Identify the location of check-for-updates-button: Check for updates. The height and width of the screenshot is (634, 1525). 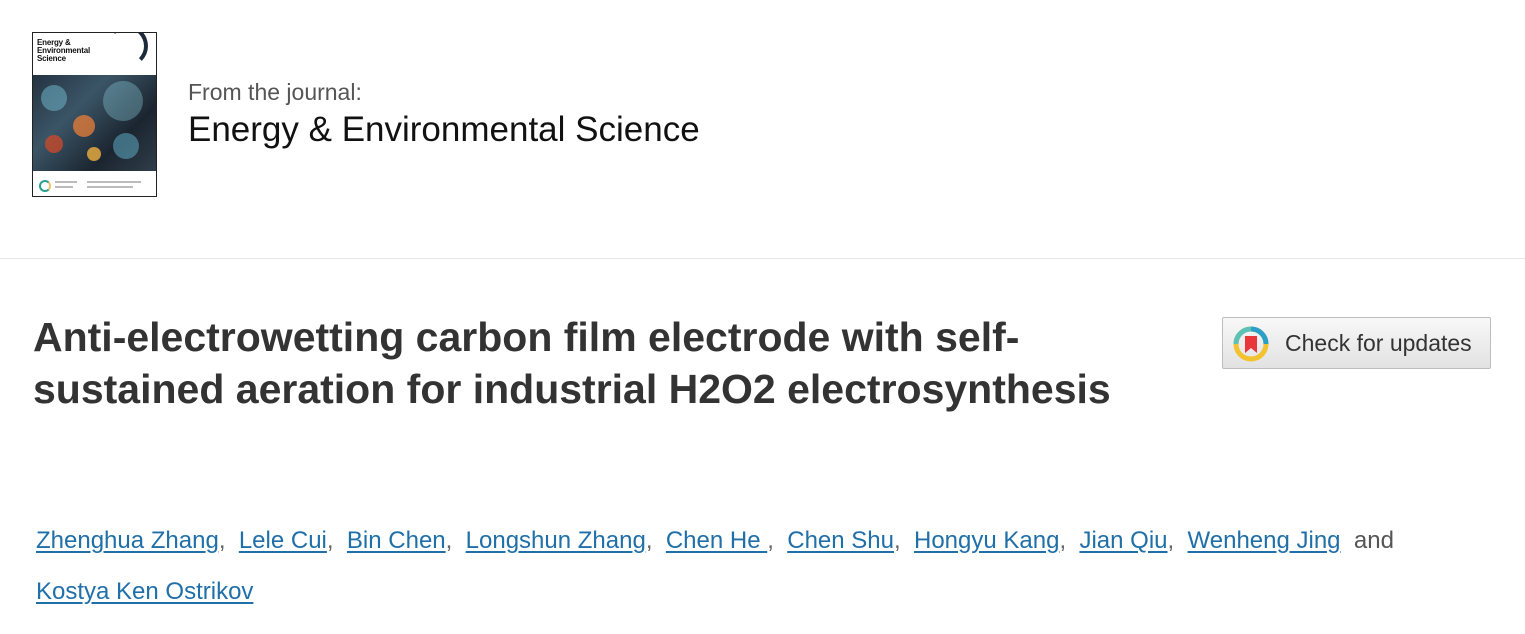
(1356, 343).